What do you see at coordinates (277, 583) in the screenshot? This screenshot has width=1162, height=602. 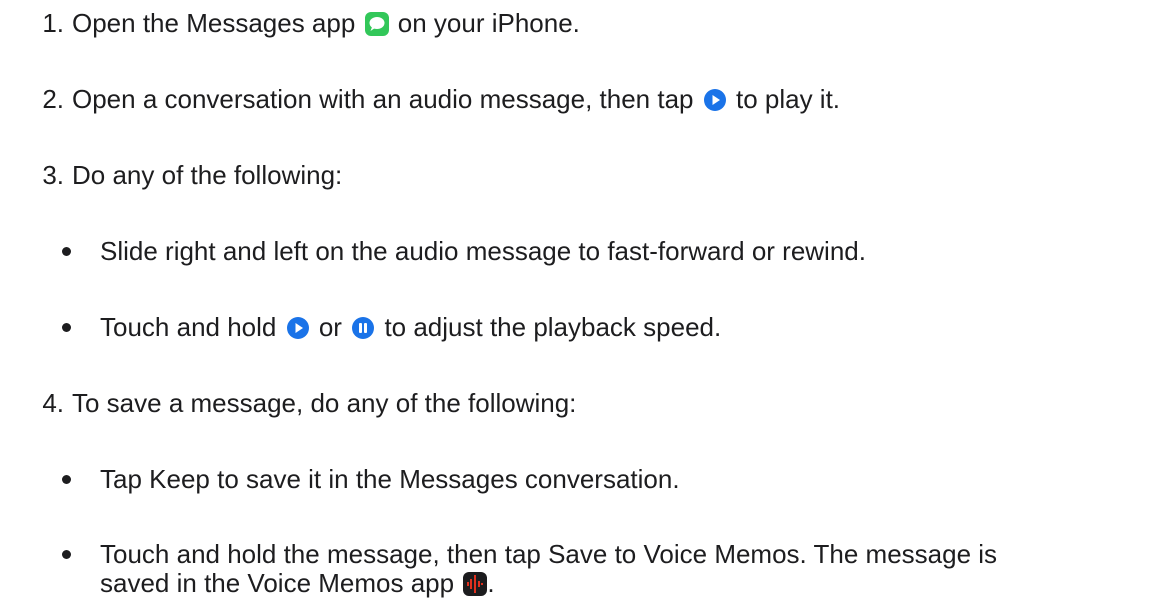 I see `bullet-text-line-2: saved in the Voice Memos app` at bounding box center [277, 583].